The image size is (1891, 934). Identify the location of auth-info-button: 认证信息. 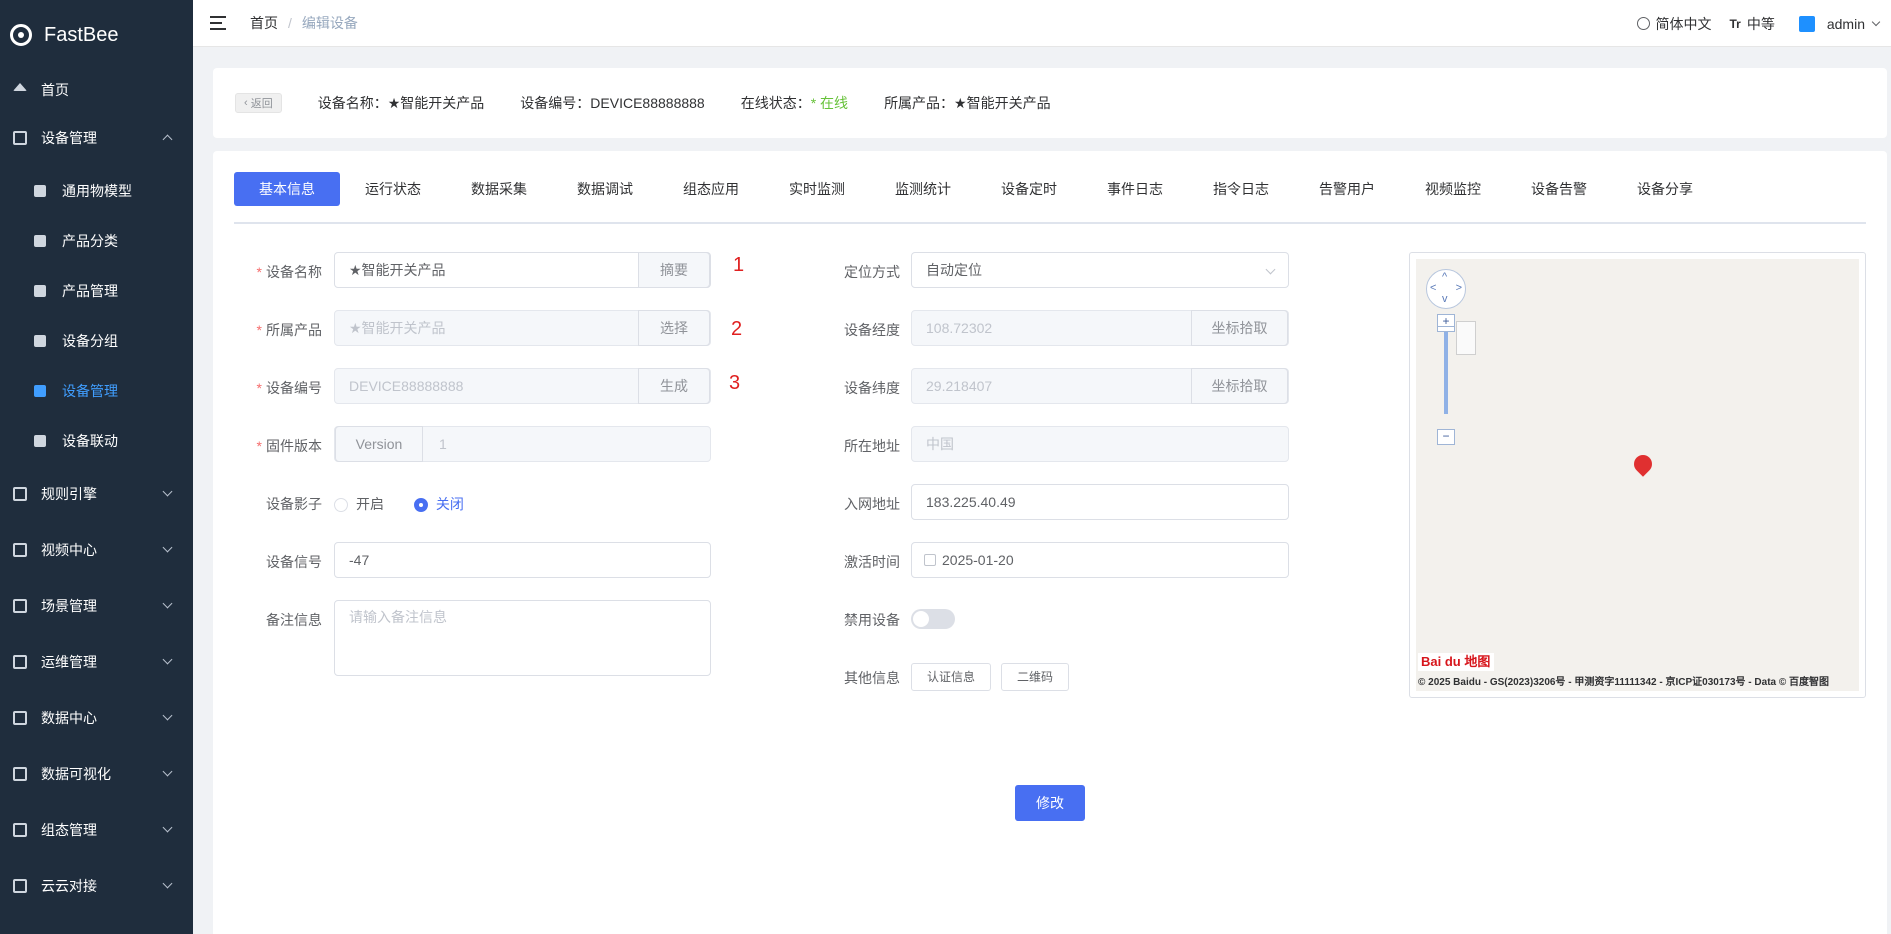
(951, 677).